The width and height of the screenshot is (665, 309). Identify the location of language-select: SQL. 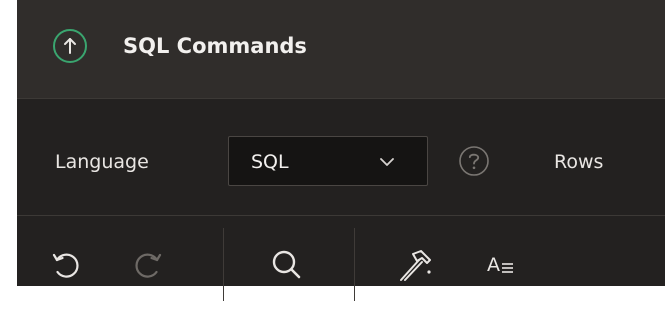
(328, 161).